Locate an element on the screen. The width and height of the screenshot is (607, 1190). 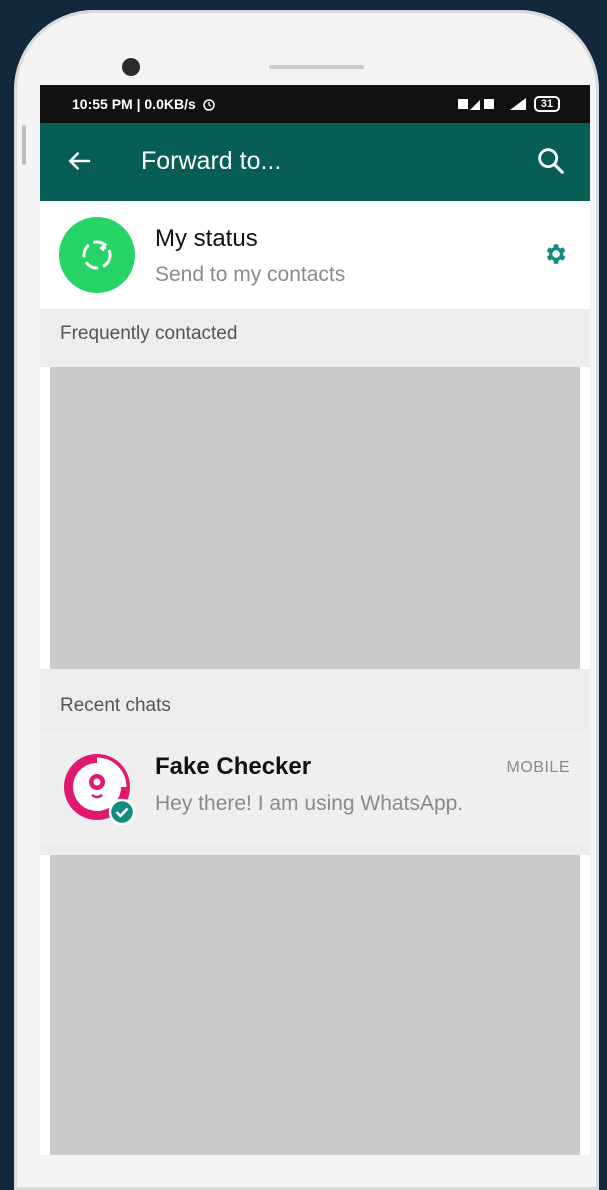
sim-signal-icon is located at coordinates (475, 104).